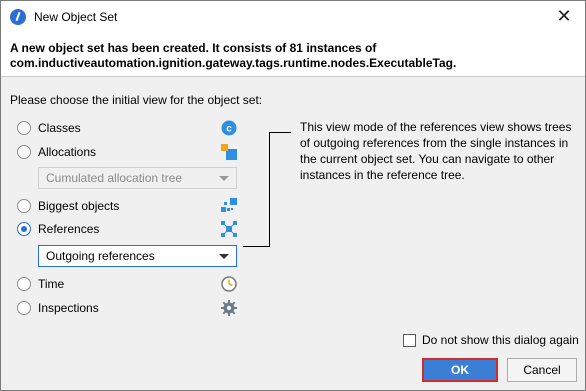 The height and width of the screenshot is (391, 586). What do you see at coordinates (229, 284) in the screenshot?
I see `clock-icon` at bounding box center [229, 284].